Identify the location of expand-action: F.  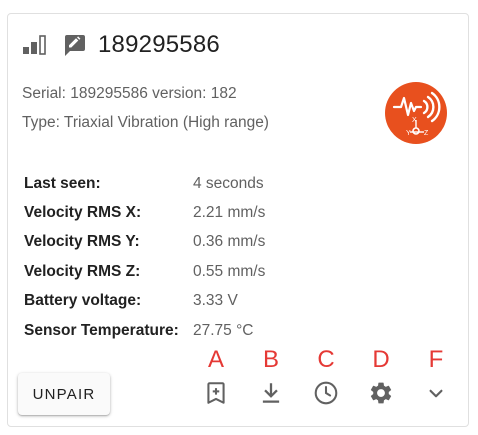
(436, 379).